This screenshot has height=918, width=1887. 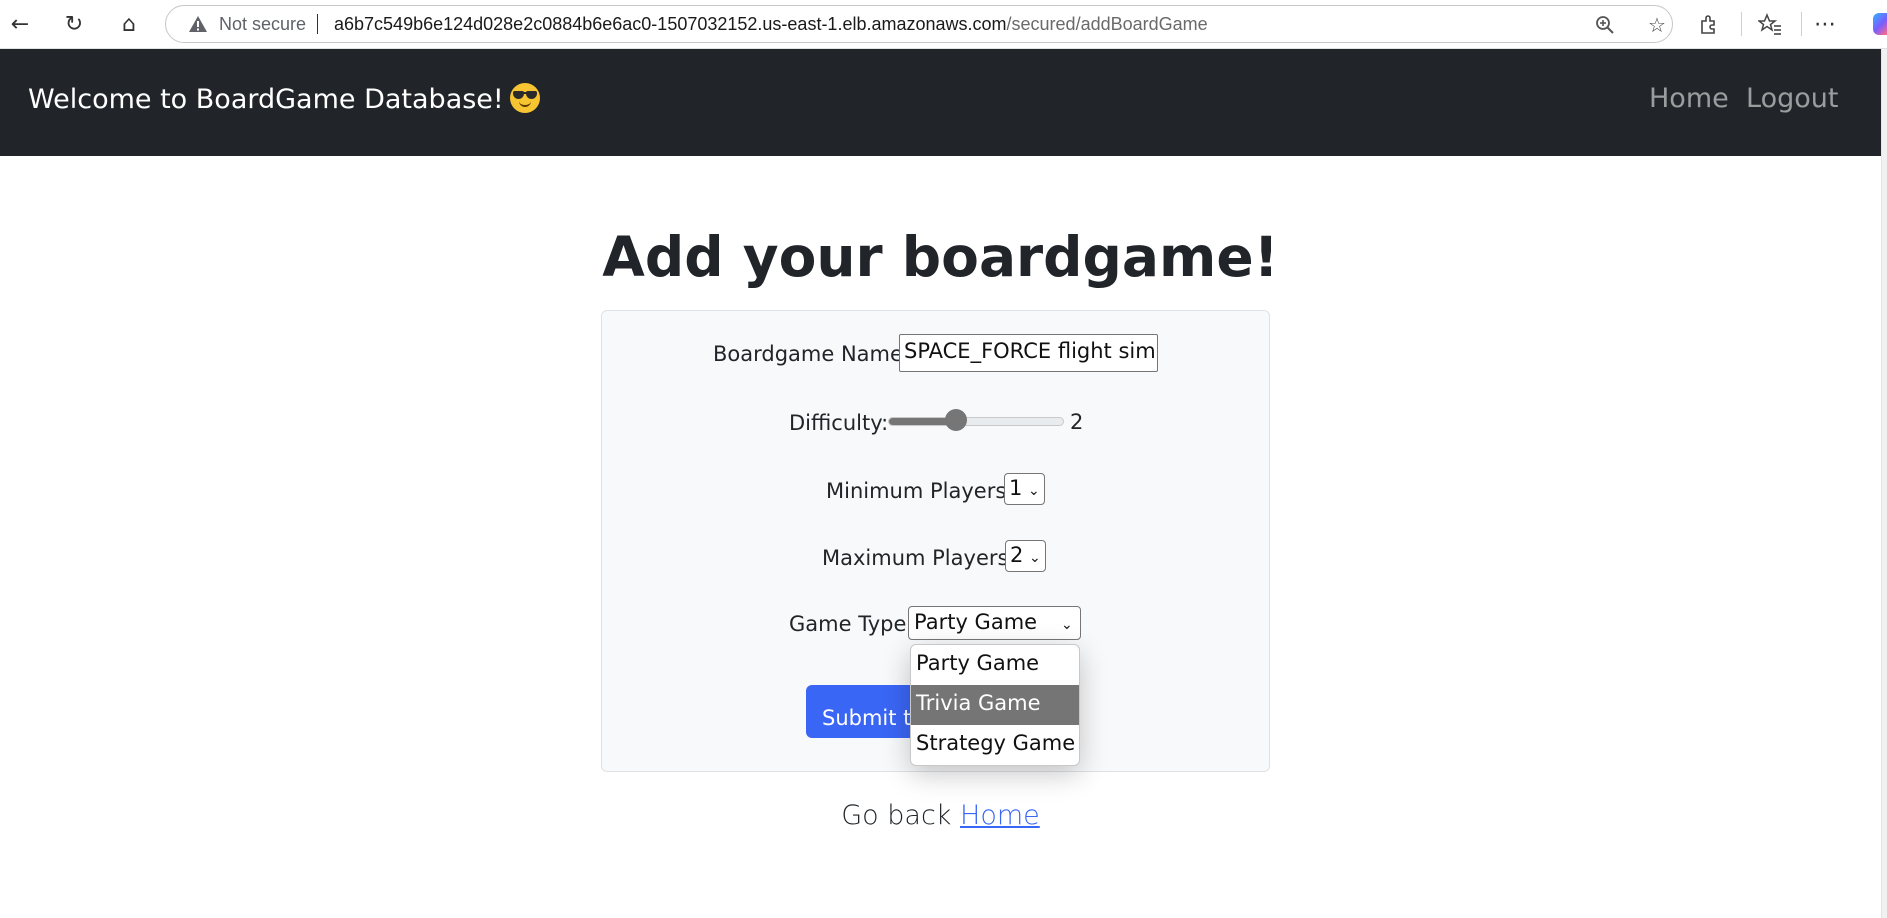 What do you see at coordinates (866, 711) in the screenshot?
I see `submit-button: Submit the boardgame` at bounding box center [866, 711].